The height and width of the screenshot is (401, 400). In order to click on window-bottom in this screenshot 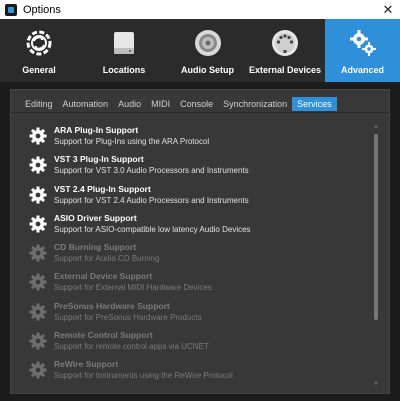, I will do `click(200, 397)`.